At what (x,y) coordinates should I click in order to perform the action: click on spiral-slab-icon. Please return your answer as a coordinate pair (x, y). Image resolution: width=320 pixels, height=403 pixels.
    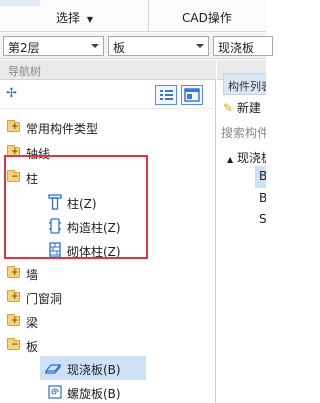
    Looking at the image, I should click on (55, 392).